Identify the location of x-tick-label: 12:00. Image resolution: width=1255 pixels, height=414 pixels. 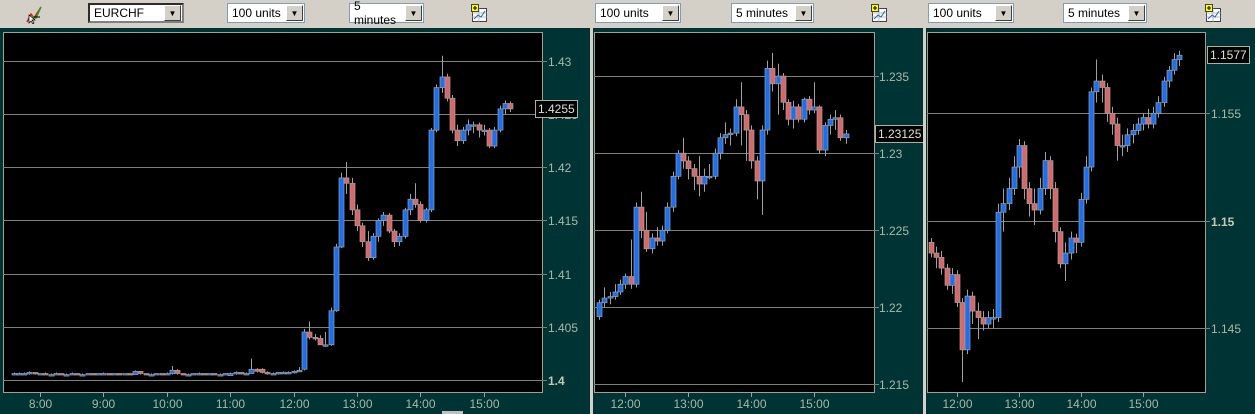
(957, 404).